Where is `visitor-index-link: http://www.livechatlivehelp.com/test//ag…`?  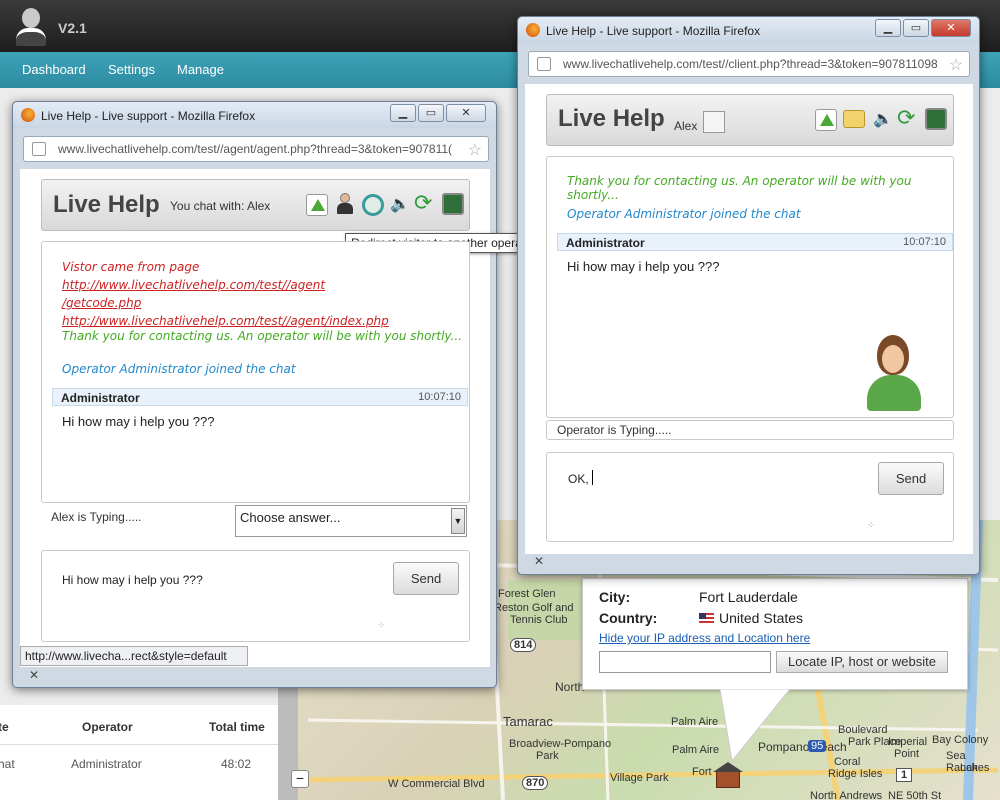 visitor-index-link: http://www.livechatlivehelp.com/test//ag… is located at coordinates (225, 321).